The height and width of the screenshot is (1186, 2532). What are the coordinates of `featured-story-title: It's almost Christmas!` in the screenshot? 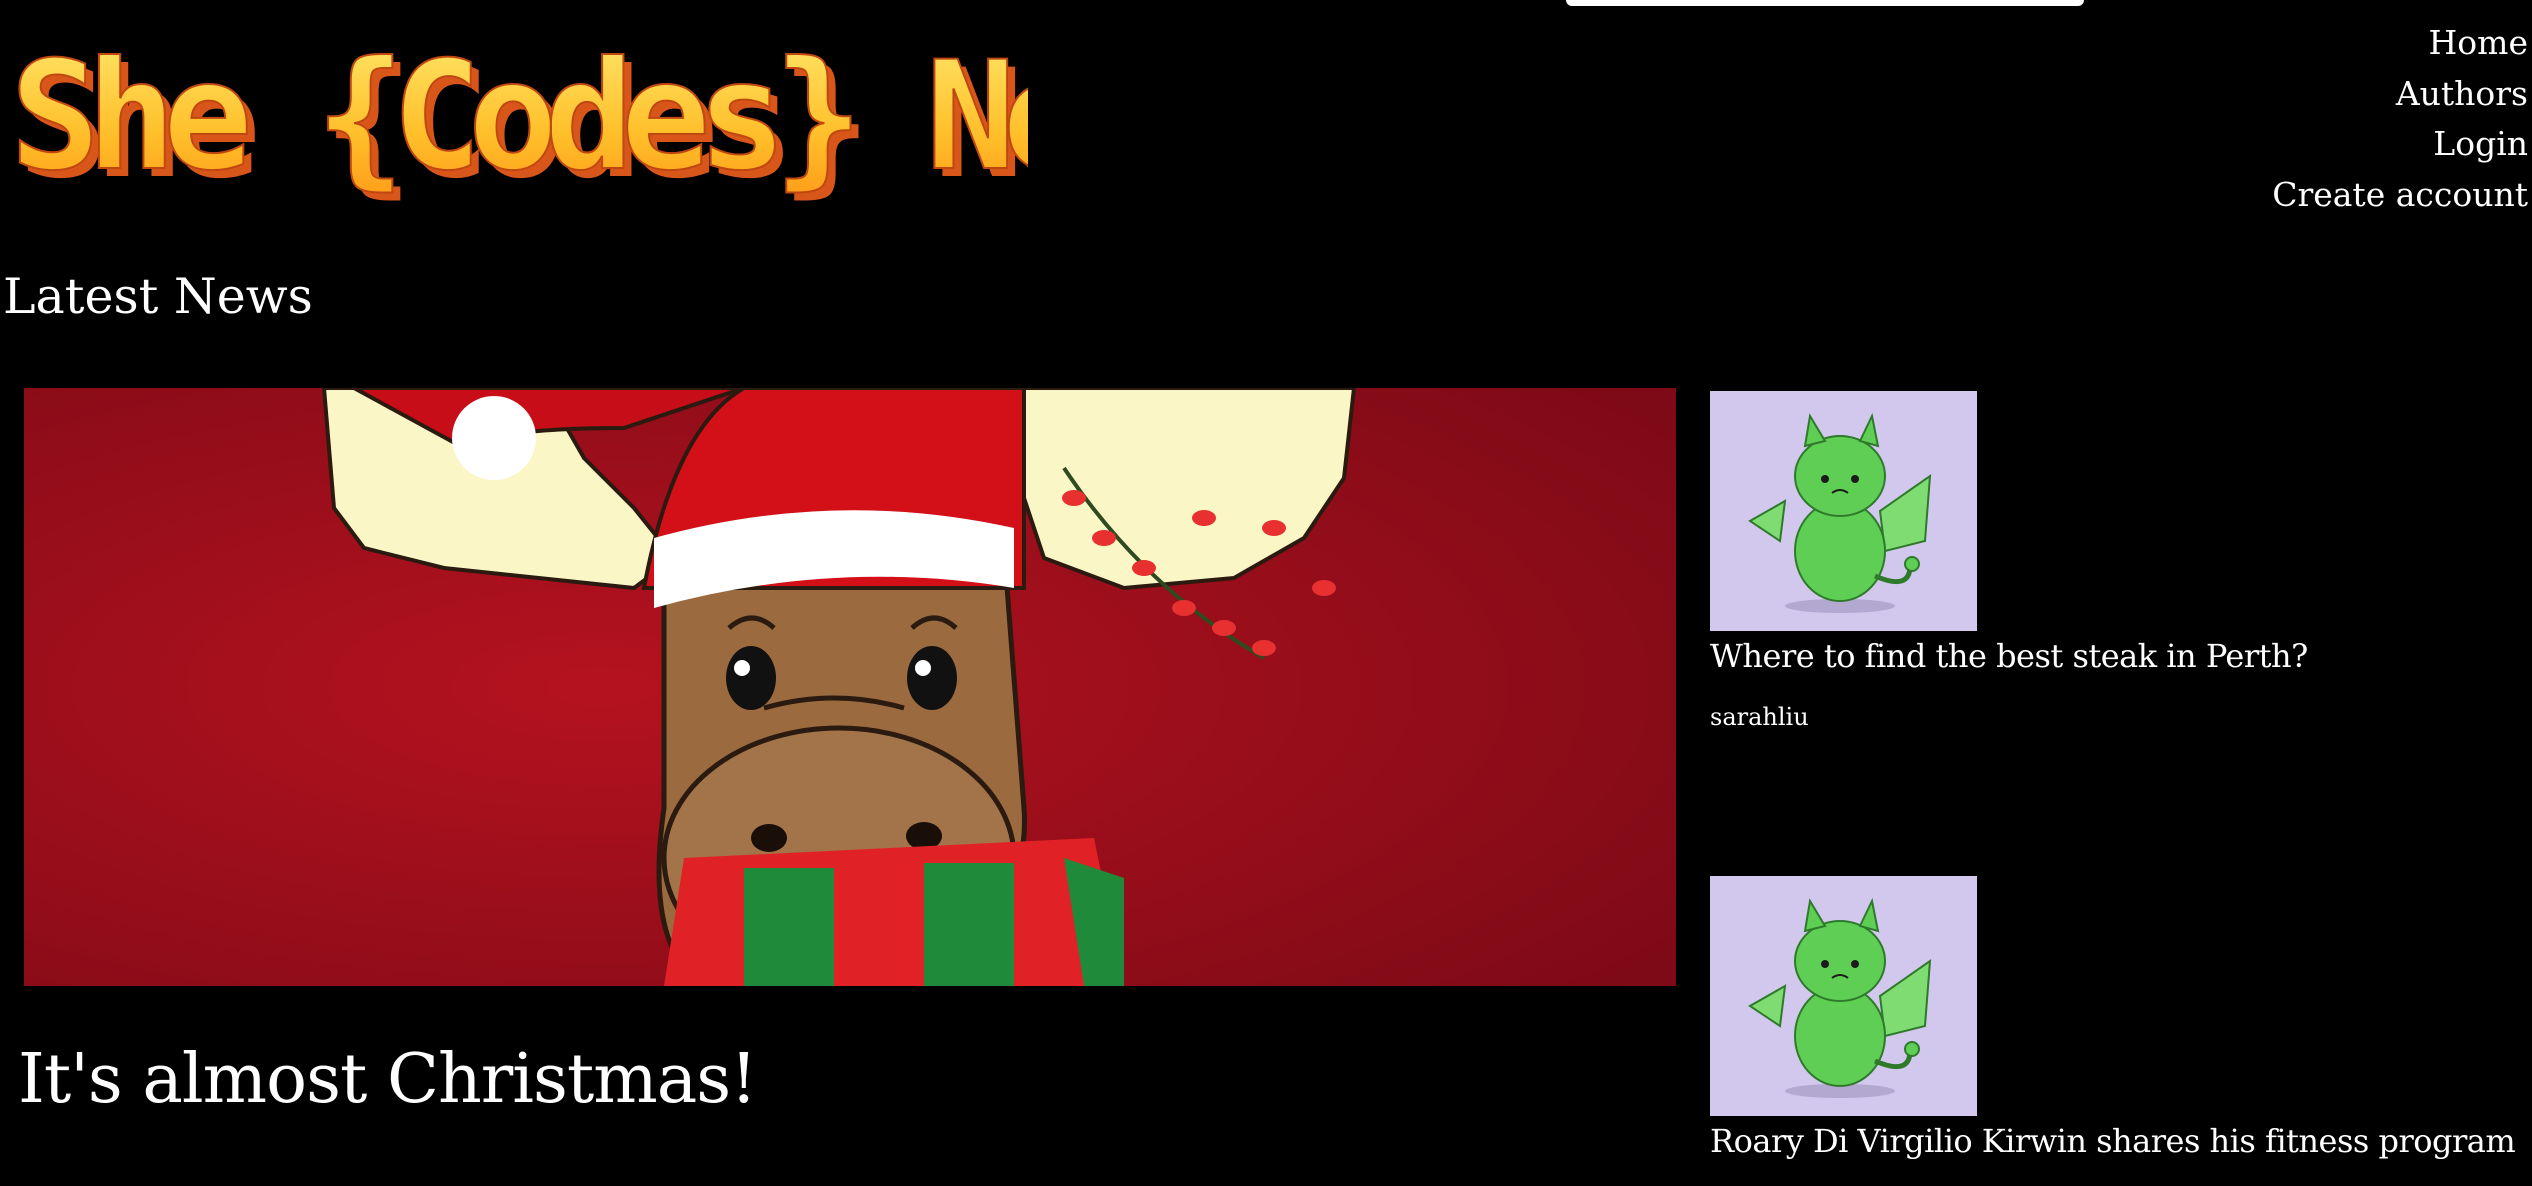 It's located at (387, 1079).